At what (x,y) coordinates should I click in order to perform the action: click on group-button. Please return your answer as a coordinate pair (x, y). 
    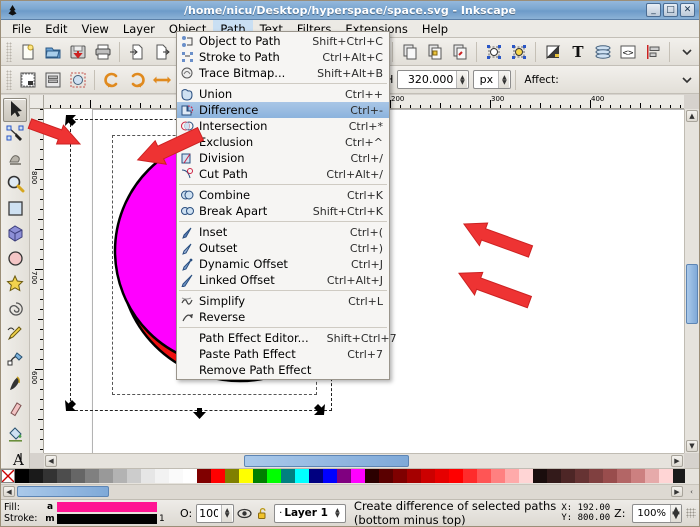
    Looking at the image, I should click on (493, 52).